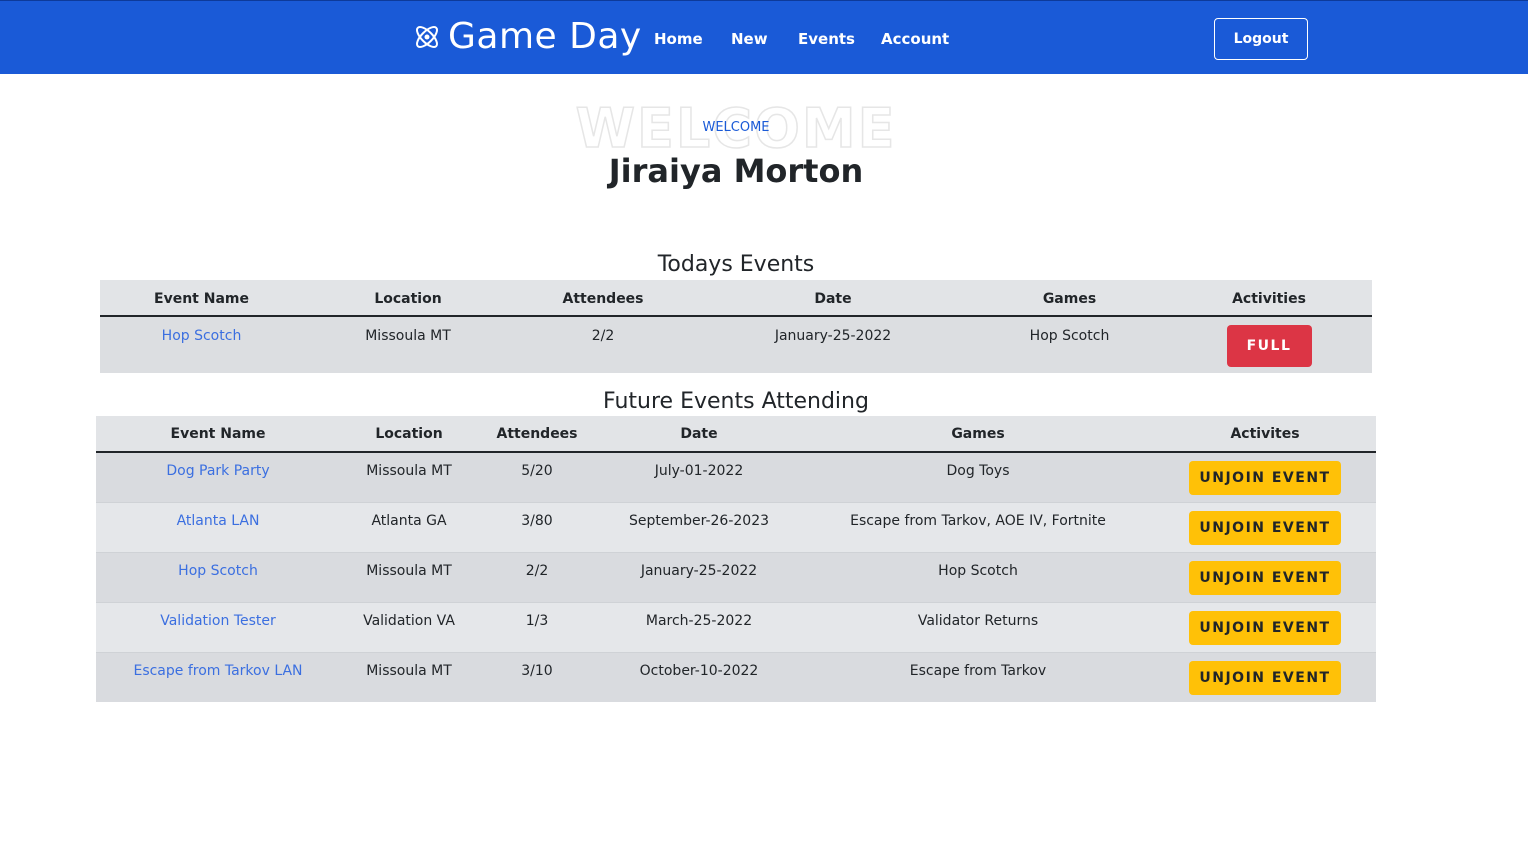 Image resolution: width=1528 pixels, height=842 pixels. I want to click on column-header: Activities, so click(1269, 298).